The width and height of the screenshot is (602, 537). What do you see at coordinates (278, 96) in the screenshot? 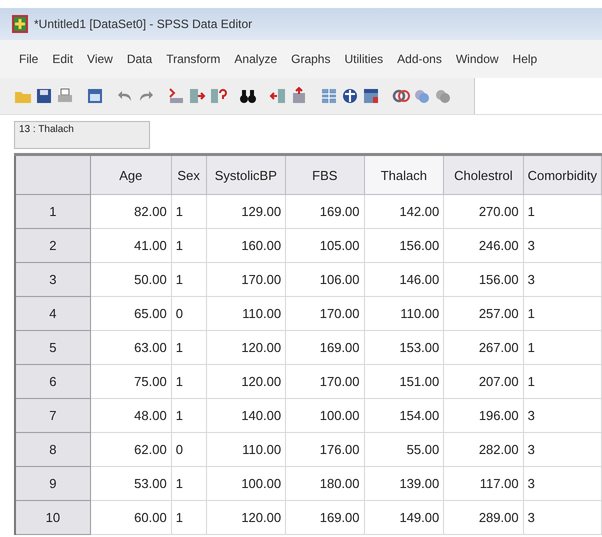
I see `insert-variable-icon` at bounding box center [278, 96].